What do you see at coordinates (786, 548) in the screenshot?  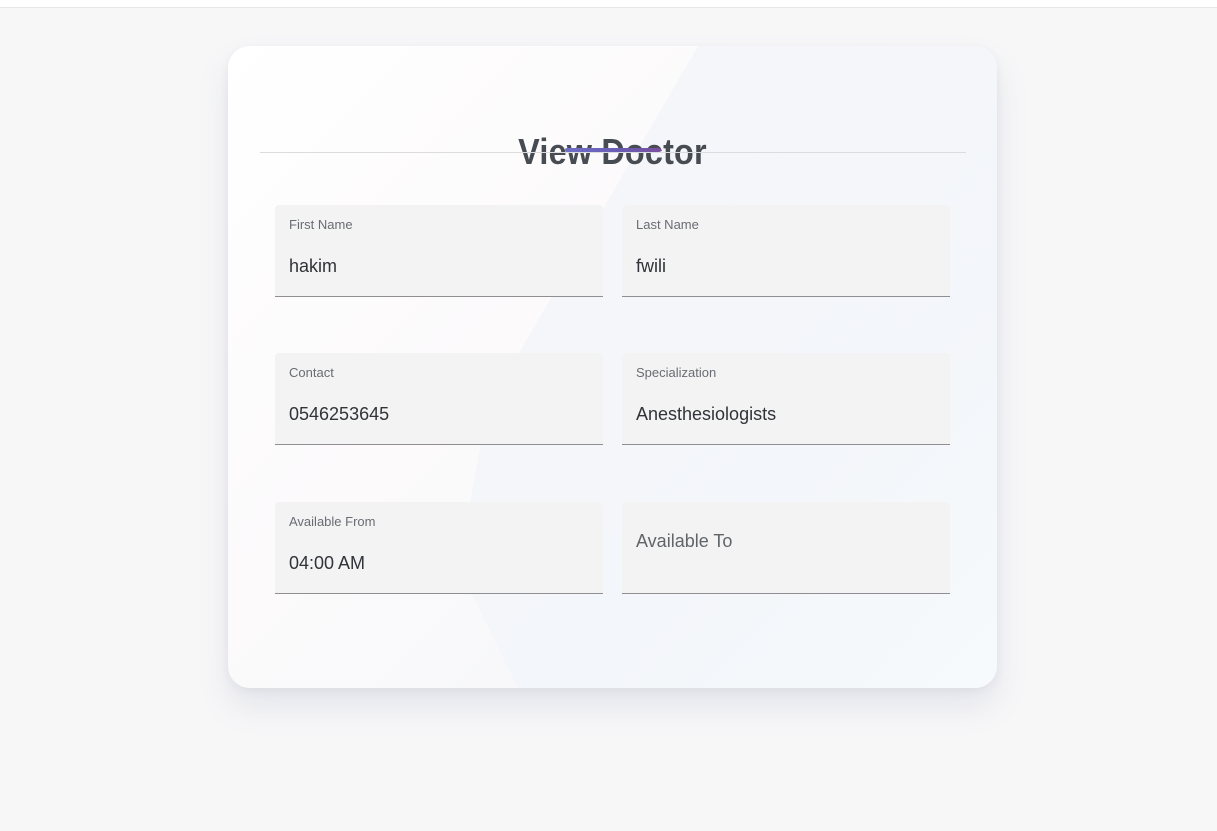 I see `available-to-field: Available To` at bounding box center [786, 548].